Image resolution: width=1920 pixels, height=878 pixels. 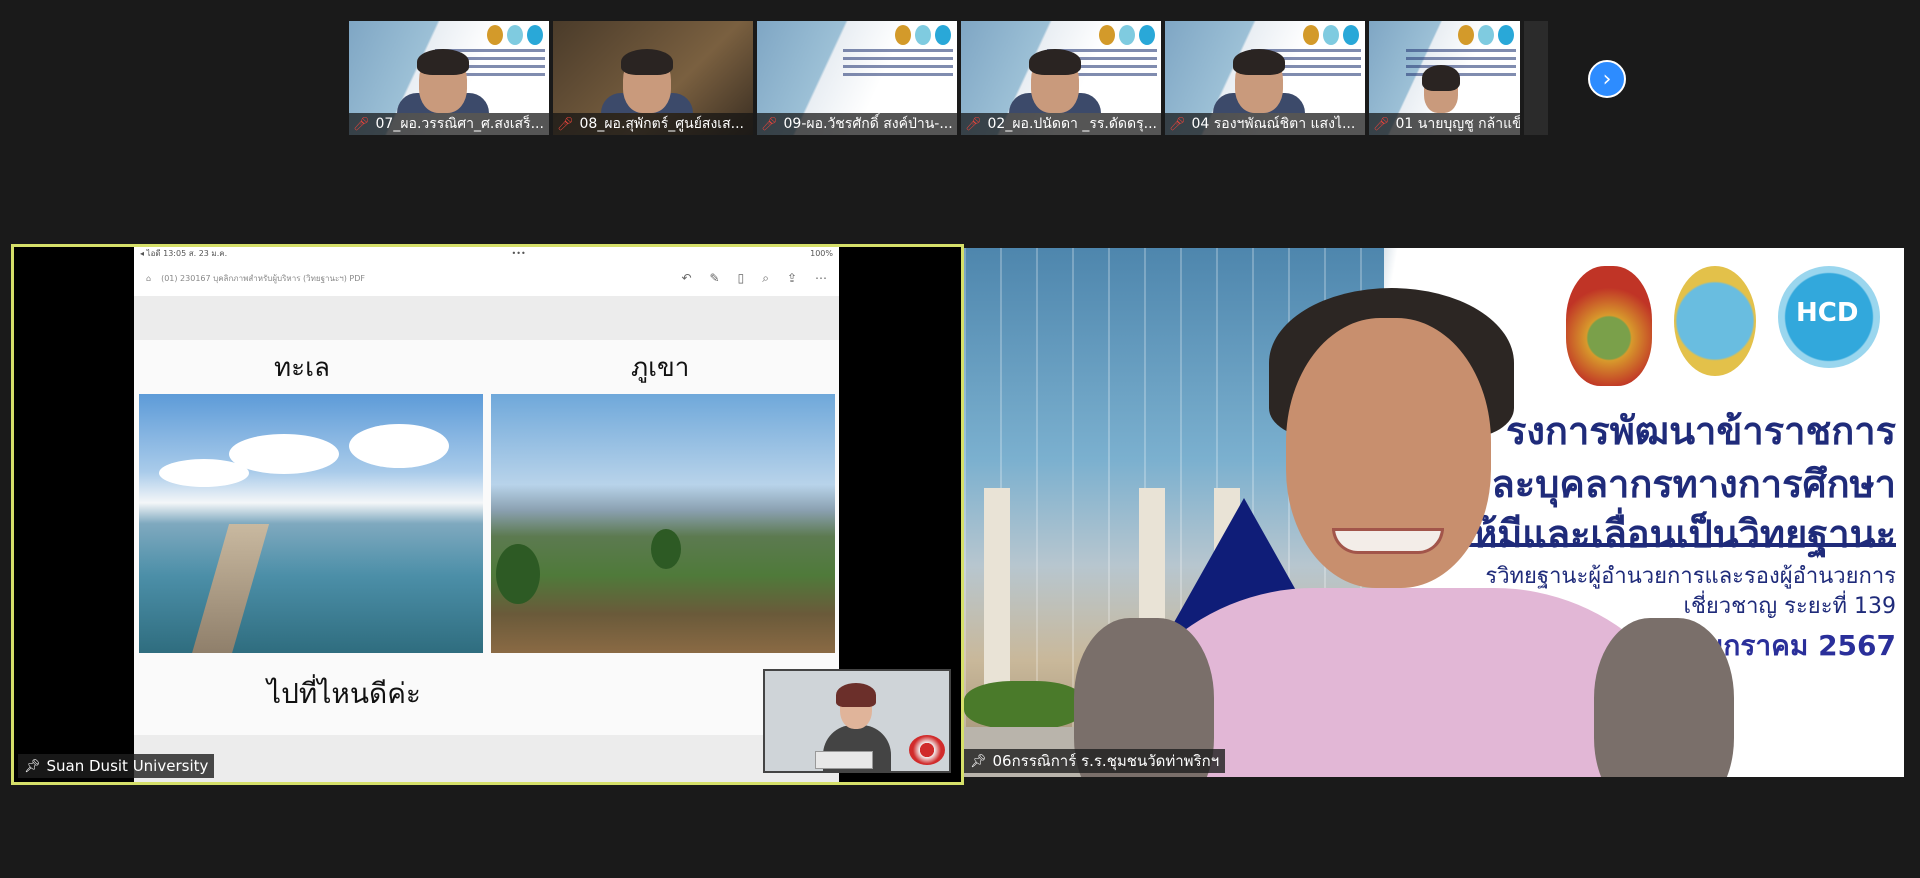 What do you see at coordinates (486, 758) in the screenshot?
I see `slide-bottom-band` at bounding box center [486, 758].